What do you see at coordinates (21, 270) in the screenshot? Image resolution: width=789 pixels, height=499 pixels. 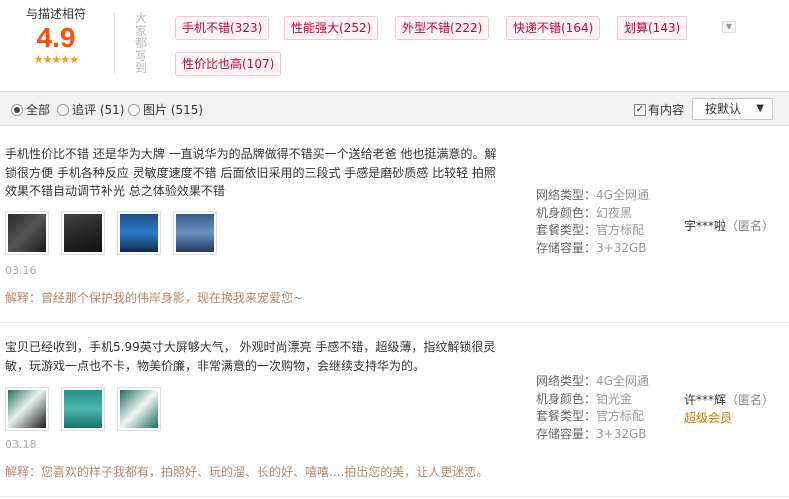 I see `review-date: 03.16` at bounding box center [21, 270].